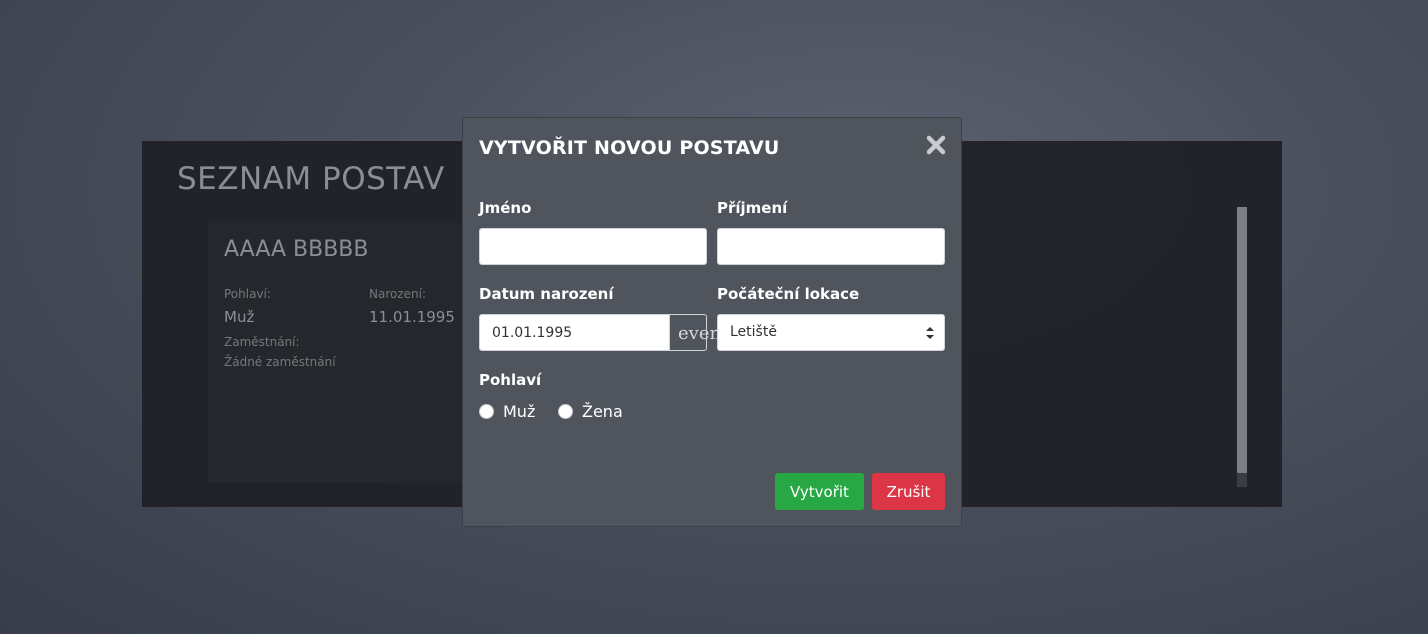 This screenshot has width=1428, height=634. I want to click on last-name-label: Příjmení, so click(752, 208).